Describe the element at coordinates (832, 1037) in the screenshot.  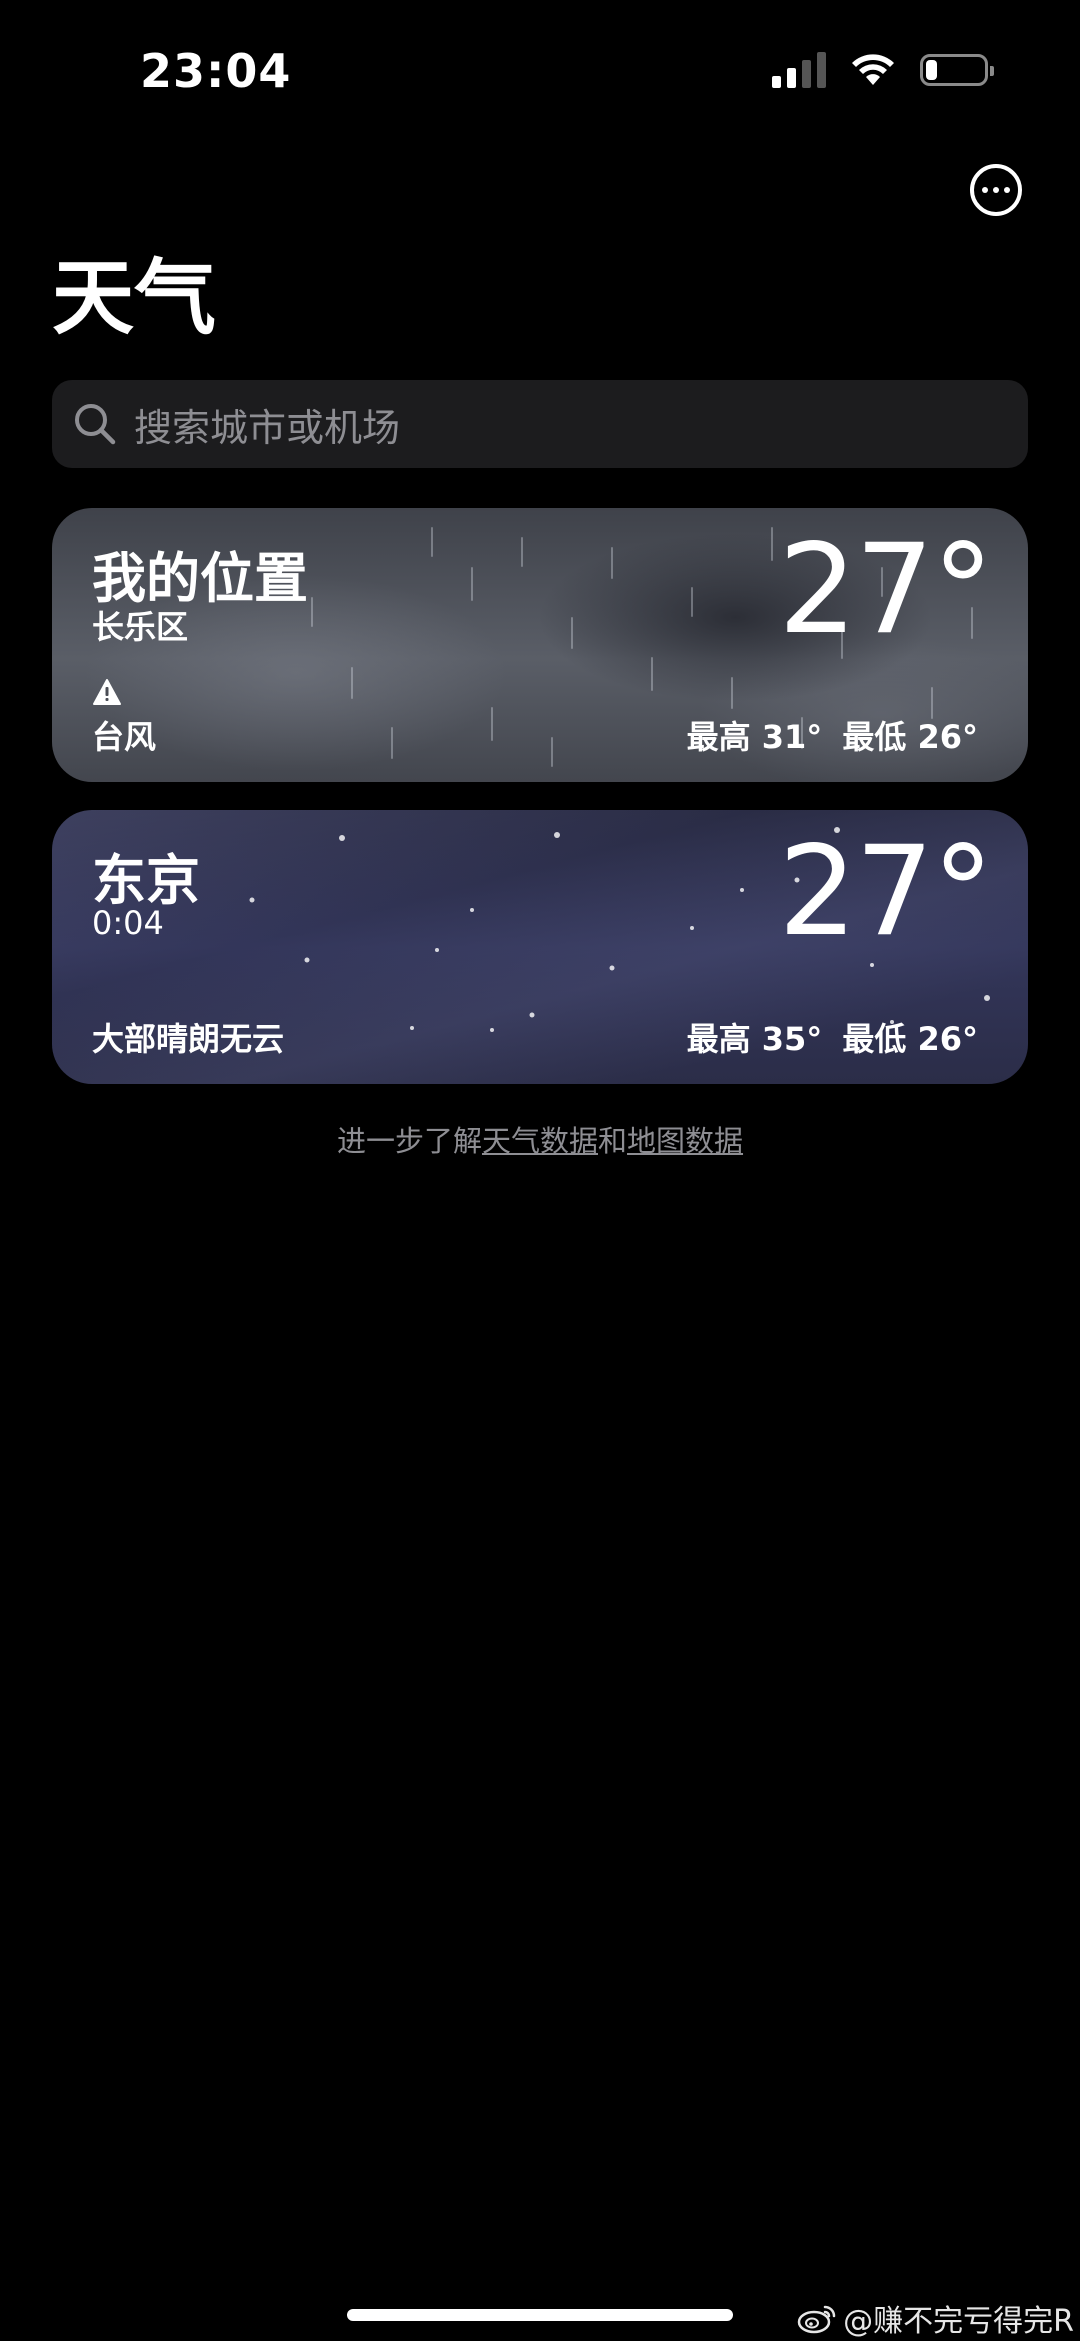
I see `high-low-temperature: 最高 35° 最低 26°` at that location.